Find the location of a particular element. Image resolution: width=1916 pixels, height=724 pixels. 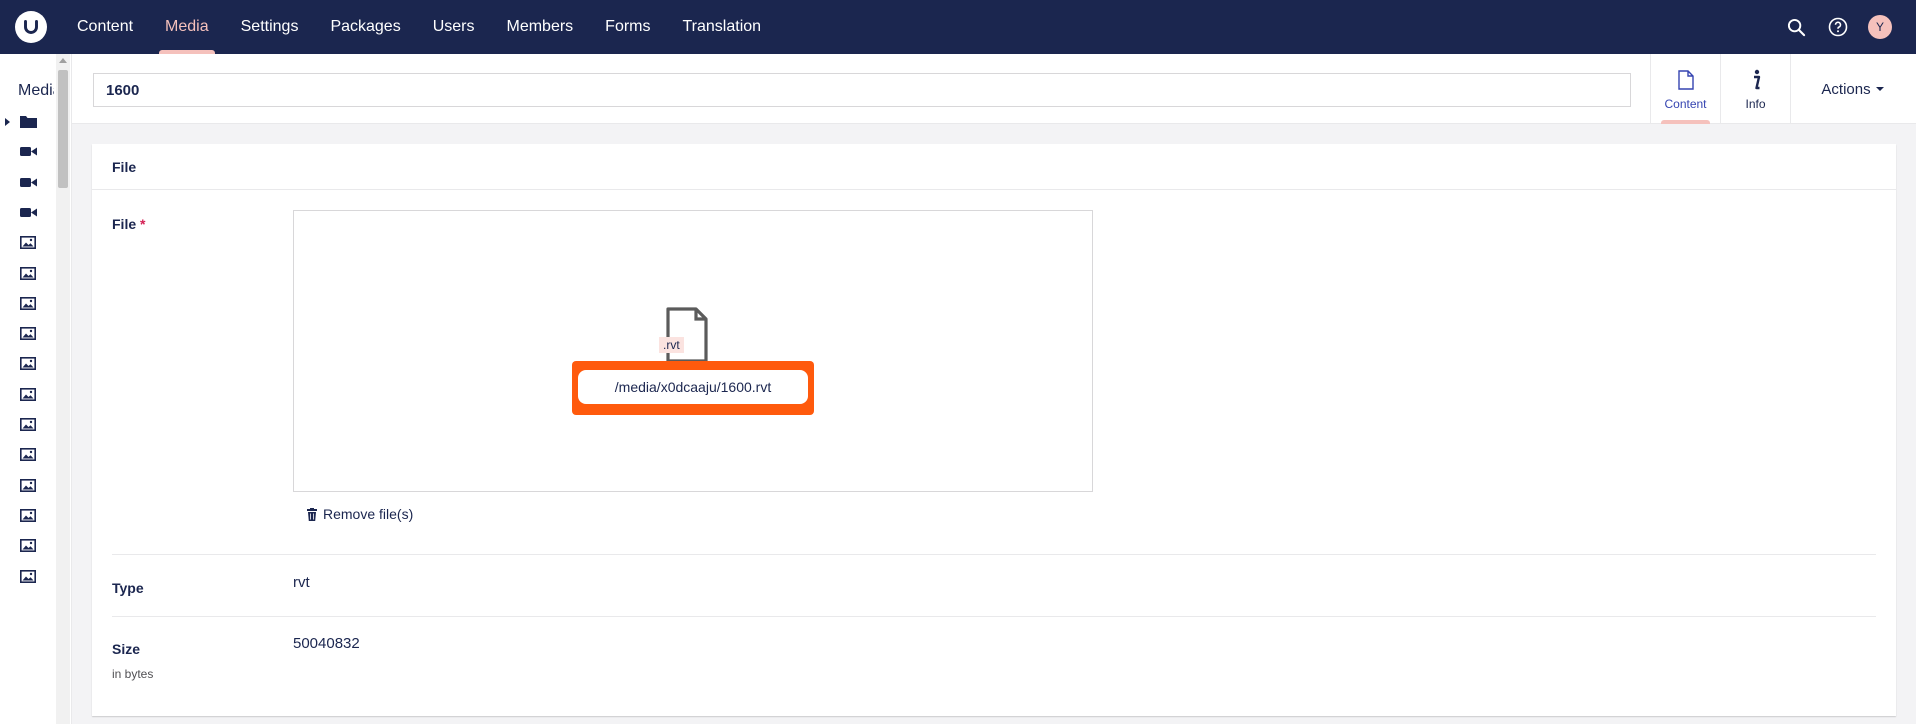

search-icon is located at coordinates (1796, 27).